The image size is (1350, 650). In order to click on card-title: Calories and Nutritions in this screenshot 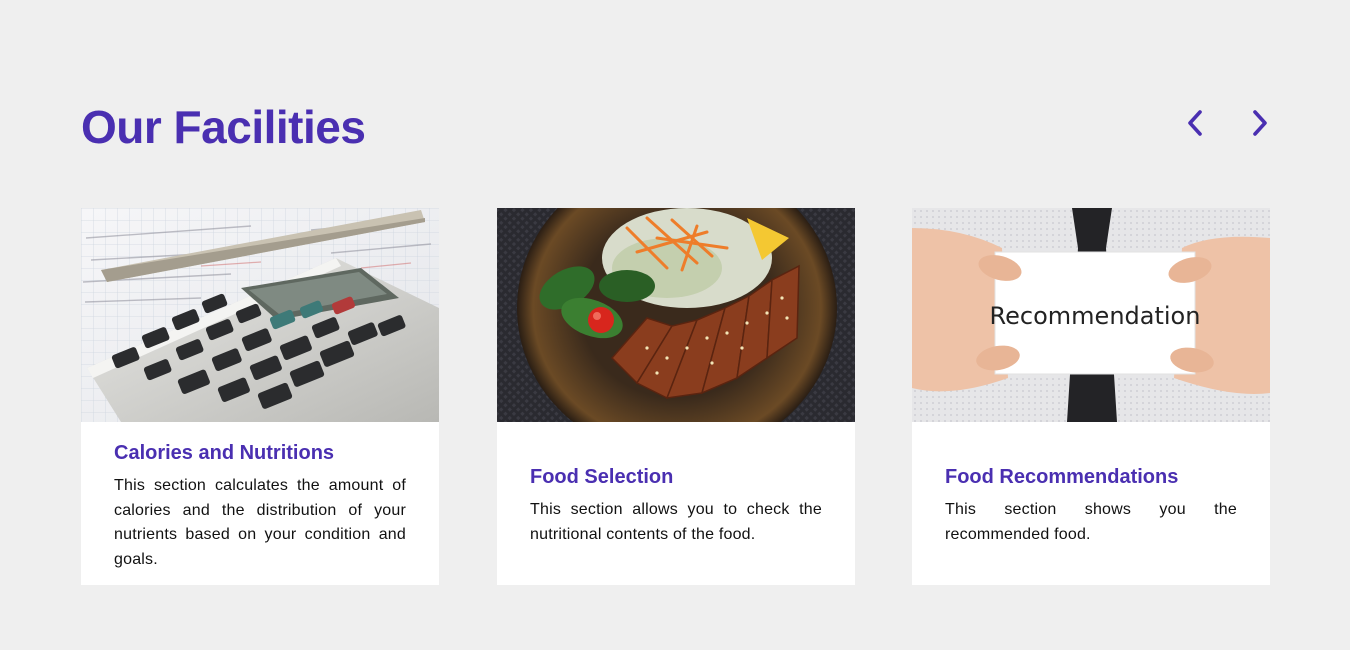, I will do `click(224, 453)`.